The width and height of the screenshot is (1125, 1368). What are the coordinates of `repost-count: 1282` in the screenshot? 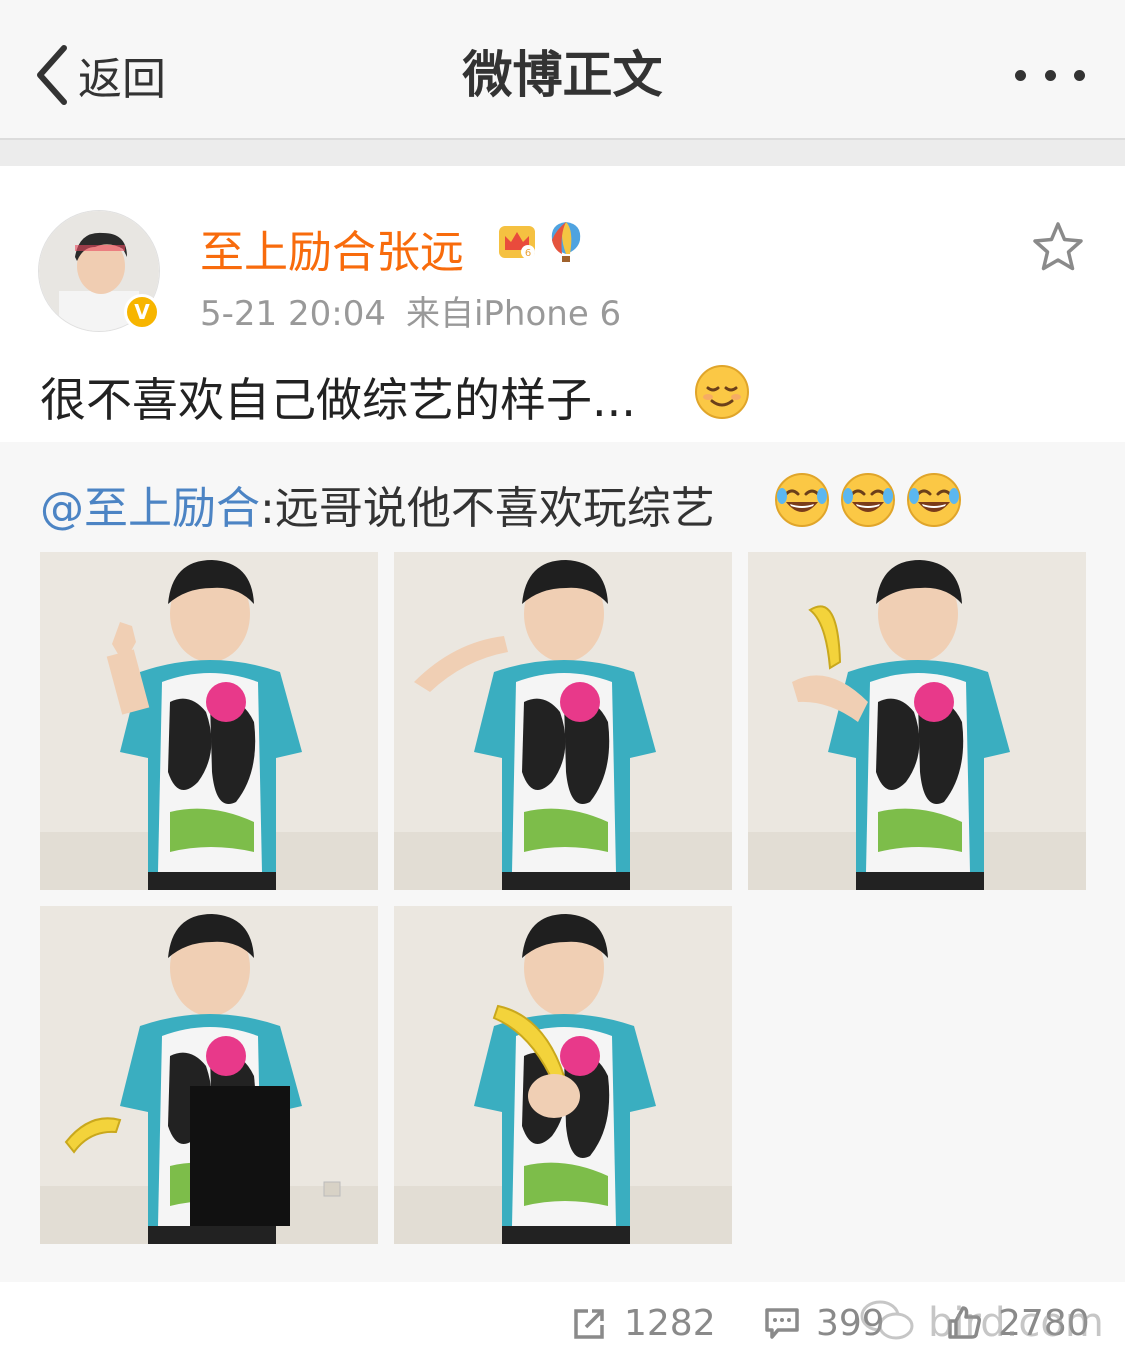 It's located at (670, 1323).